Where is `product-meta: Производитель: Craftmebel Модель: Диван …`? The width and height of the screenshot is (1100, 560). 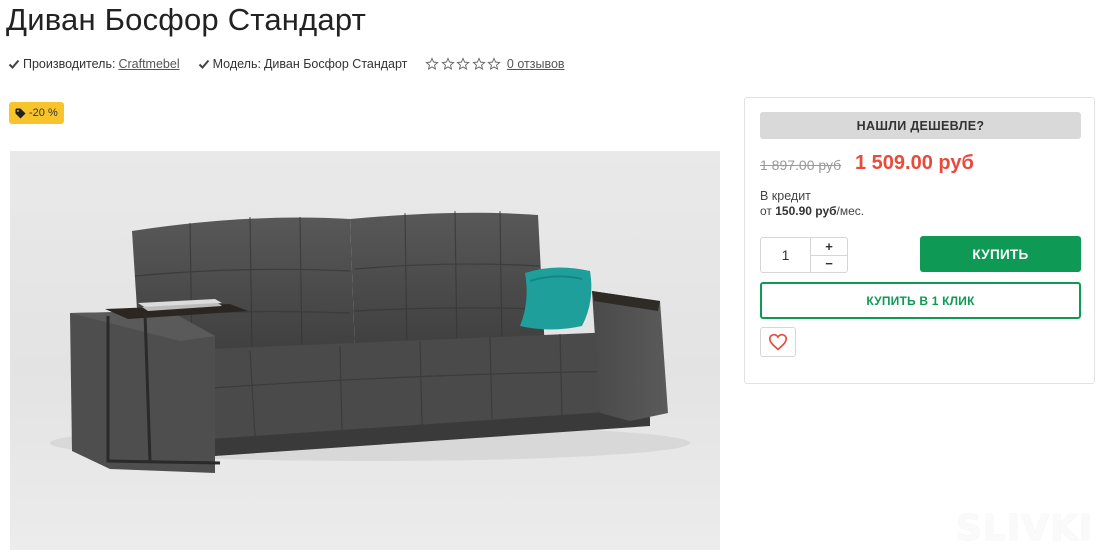 product-meta: Производитель: Craftmebel Модель: Диван … is located at coordinates (286, 64).